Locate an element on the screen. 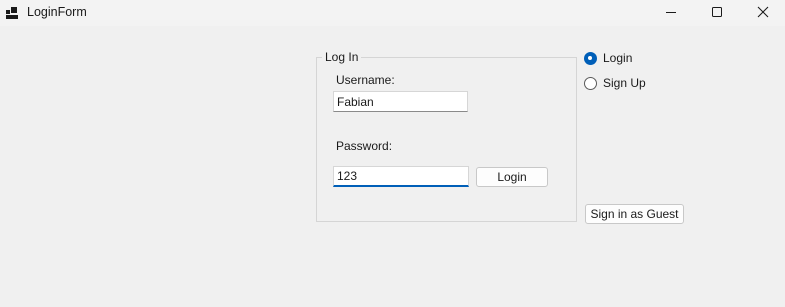  radio-selected-icon is located at coordinates (590, 58).